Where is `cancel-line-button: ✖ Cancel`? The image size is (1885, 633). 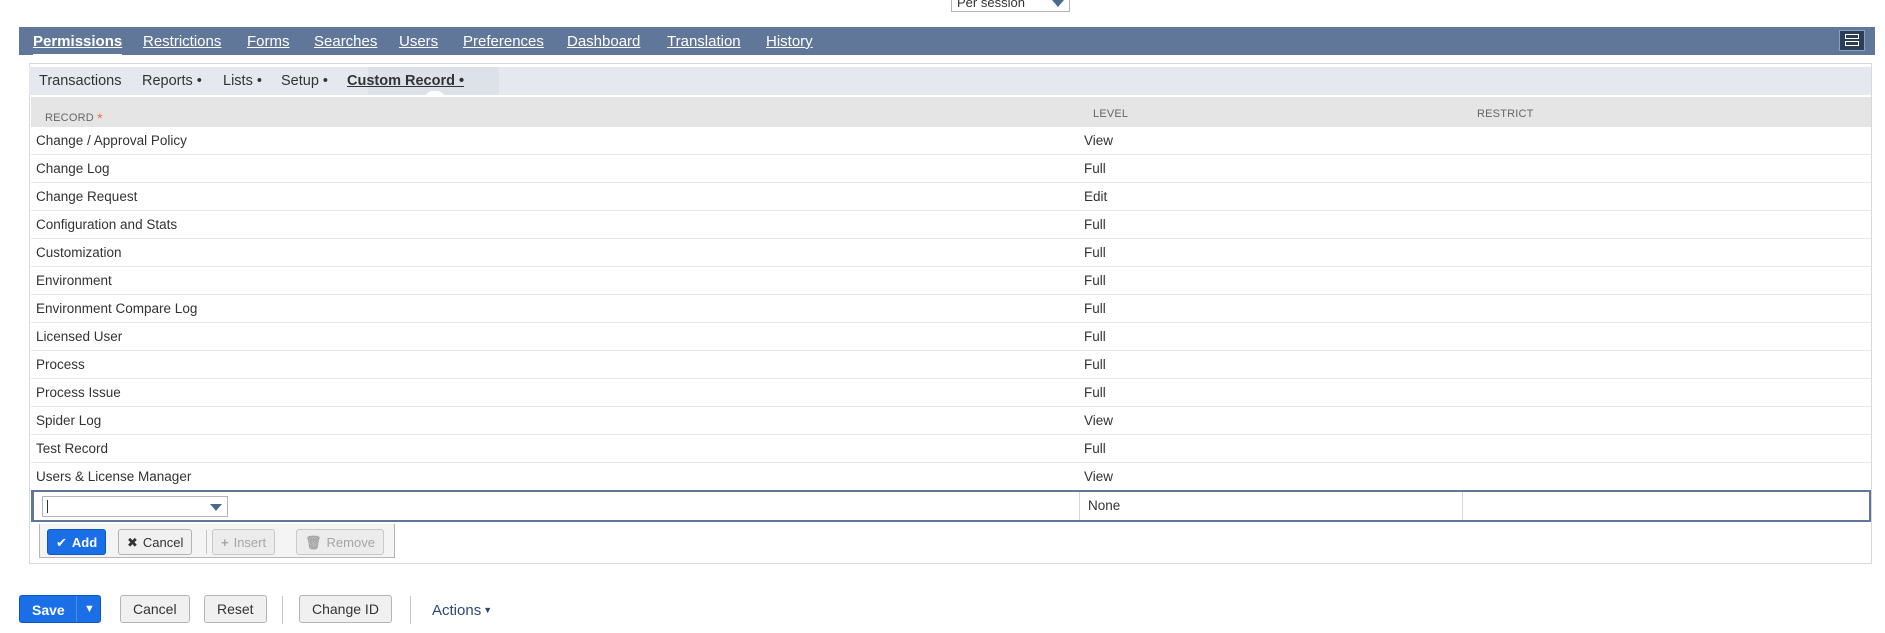 cancel-line-button: ✖ Cancel is located at coordinates (155, 542).